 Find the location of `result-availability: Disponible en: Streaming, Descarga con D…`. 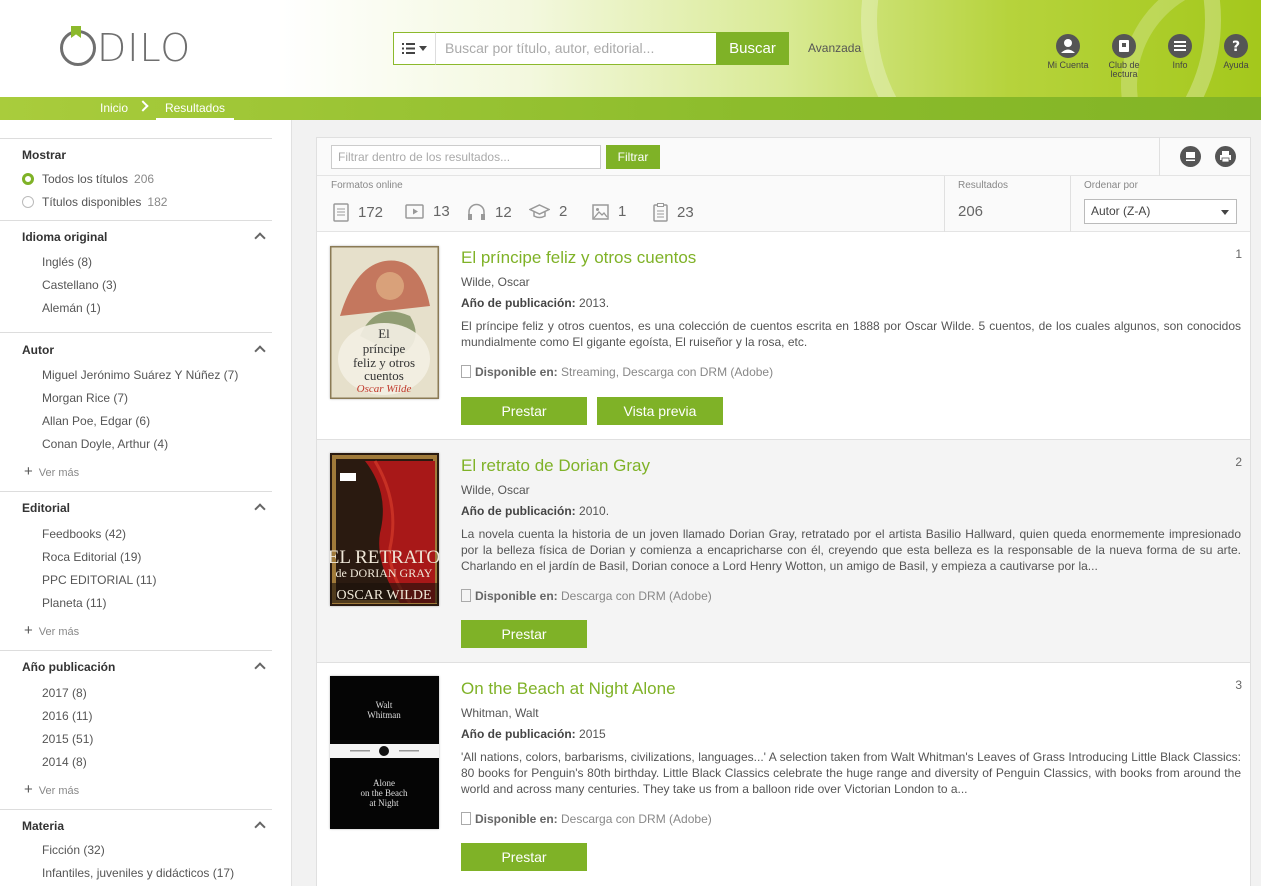

result-availability: Disponible en: Streaming, Descarga con D… is located at coordinates (617, 372).